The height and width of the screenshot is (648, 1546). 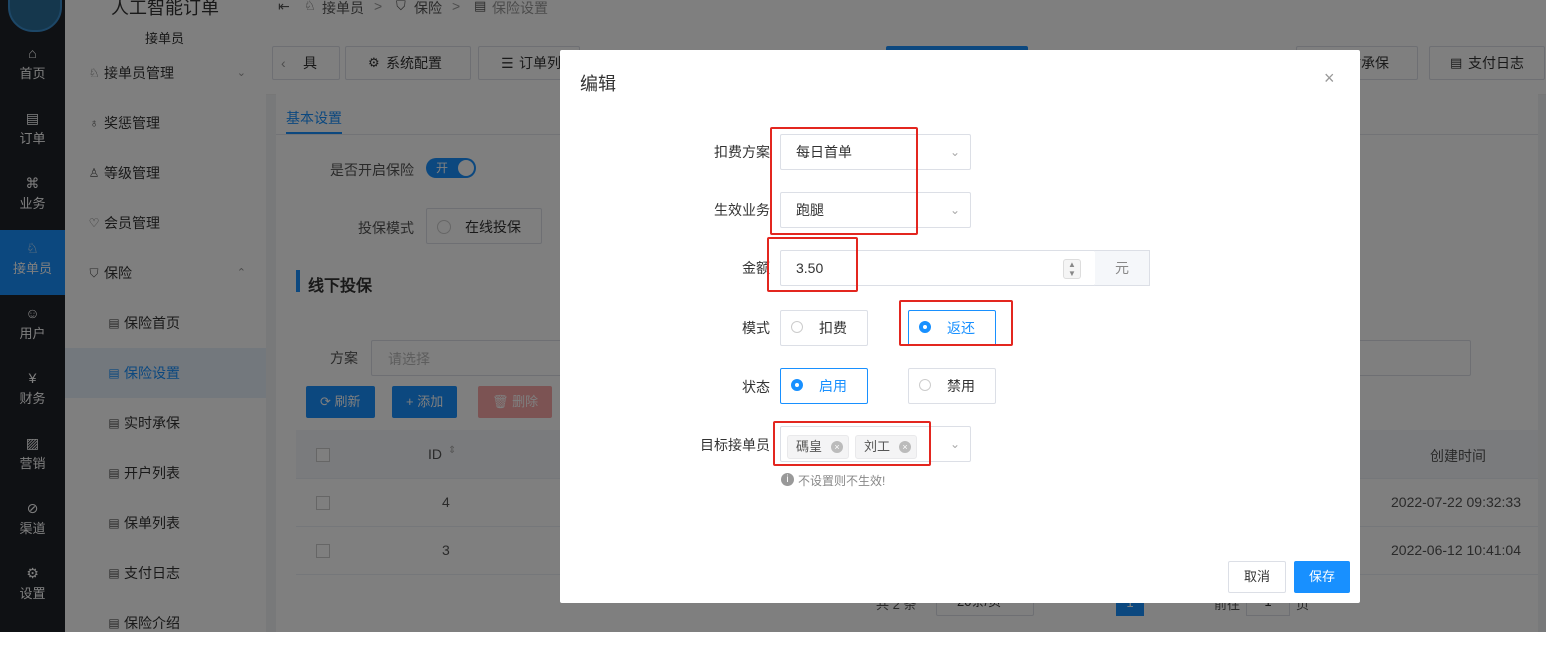 I want to click on dialog-title: 编辑, so click(x=598, y=84).